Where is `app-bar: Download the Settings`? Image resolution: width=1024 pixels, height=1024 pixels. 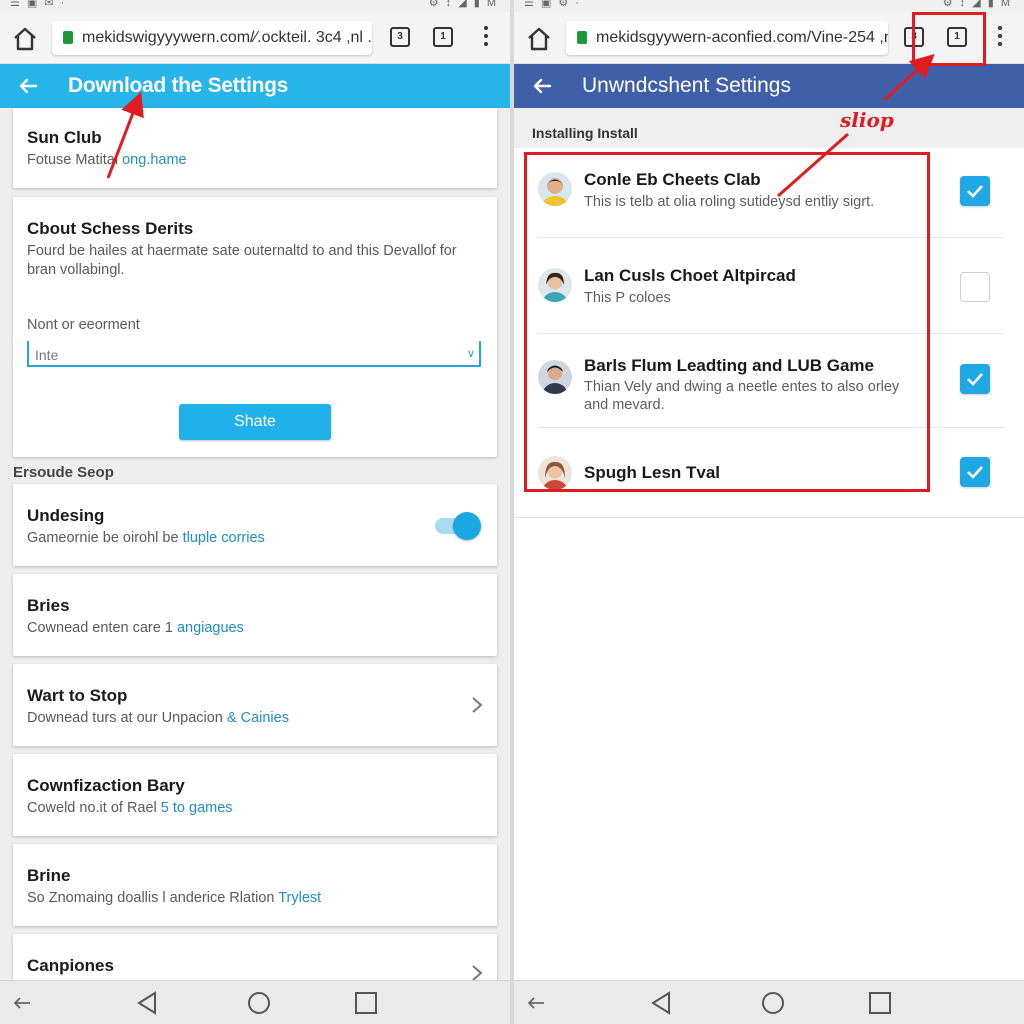 app-bar: Download the Settings is located at coordinates (255, 86).